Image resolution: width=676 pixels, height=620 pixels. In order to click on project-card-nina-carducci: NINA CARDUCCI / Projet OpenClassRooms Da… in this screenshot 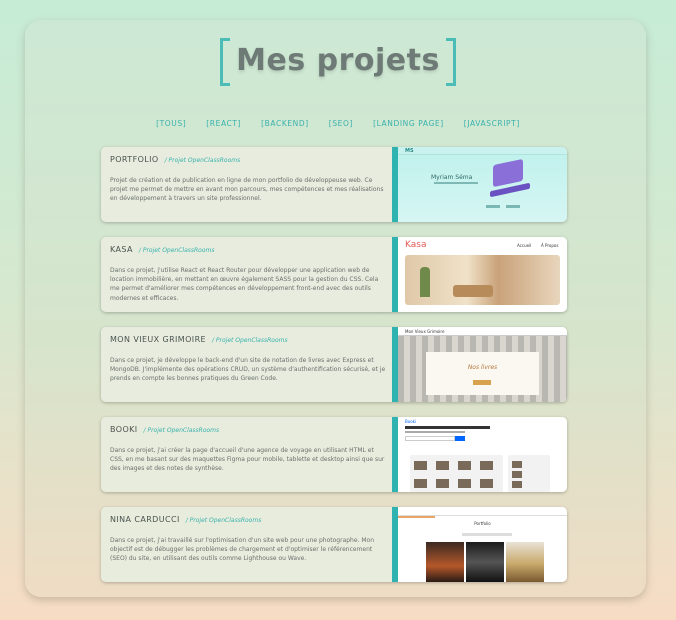, I will do `click(334, 544)`.